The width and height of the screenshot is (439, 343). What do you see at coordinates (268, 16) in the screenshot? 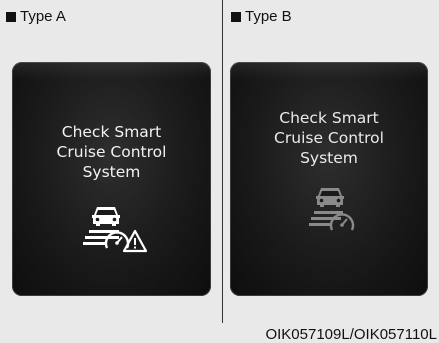
I see `type-b-label-text: Type B` at bounding box center [268, 16].